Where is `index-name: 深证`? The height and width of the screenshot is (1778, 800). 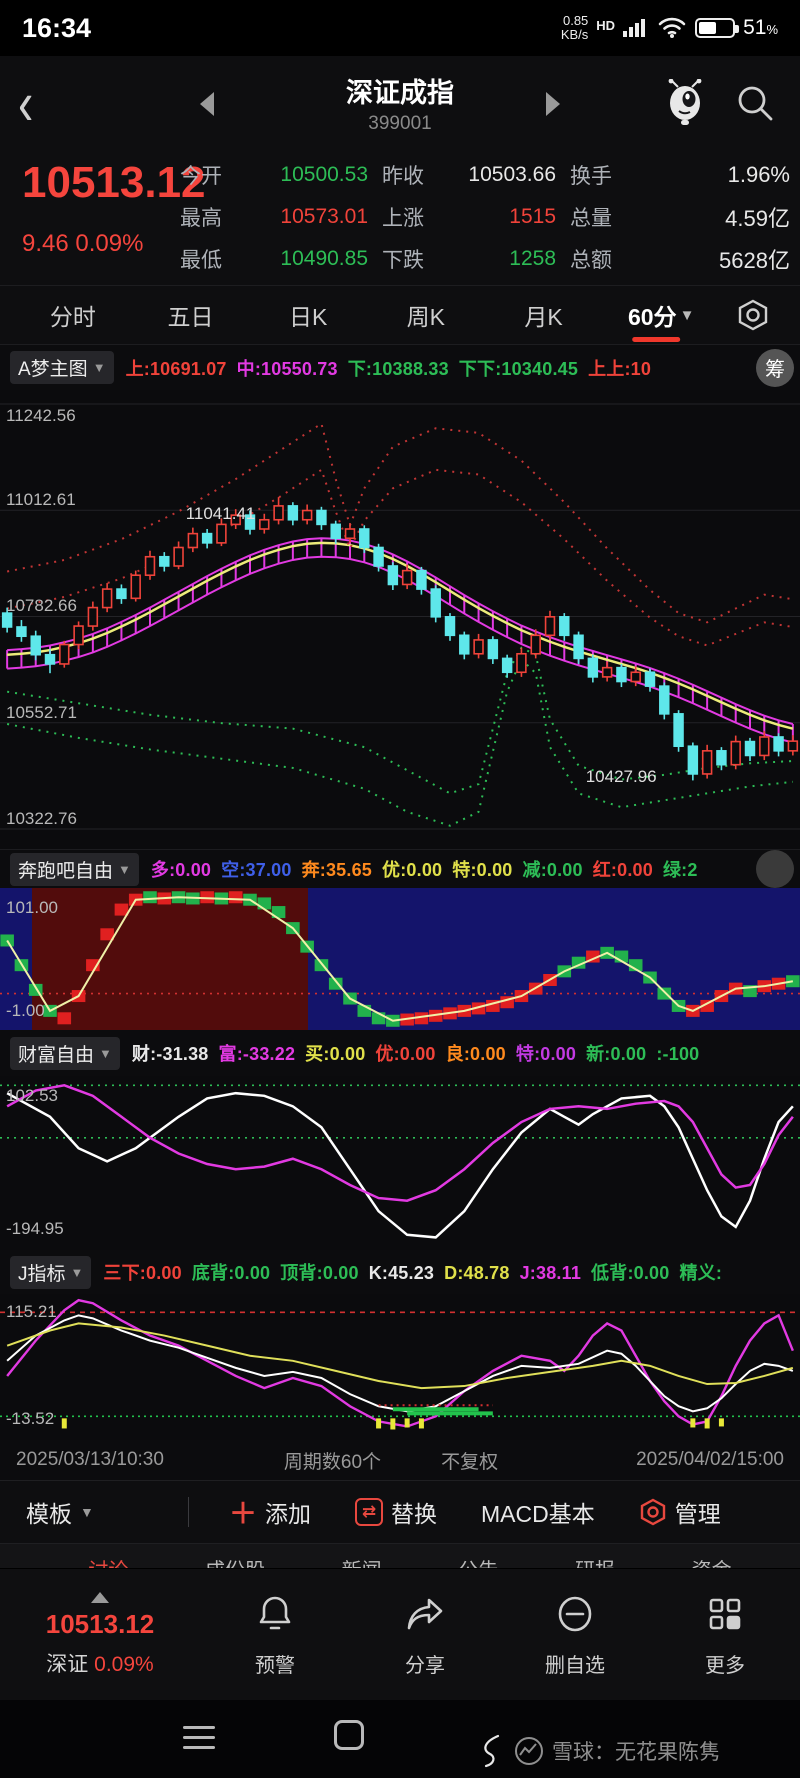
index-name: 深证 is located at coordinates (67, 1664).